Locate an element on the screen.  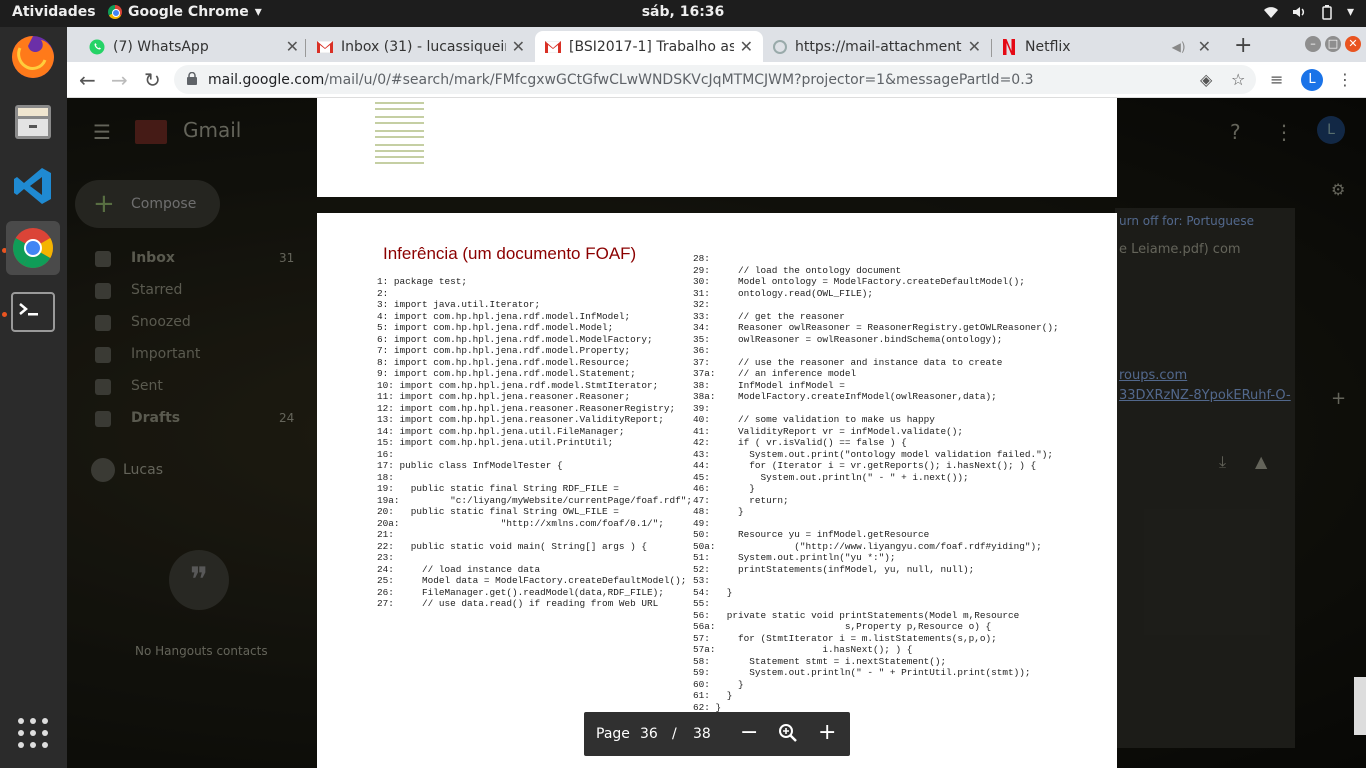
total-pages: 38 is located at coordinates (702, 734).